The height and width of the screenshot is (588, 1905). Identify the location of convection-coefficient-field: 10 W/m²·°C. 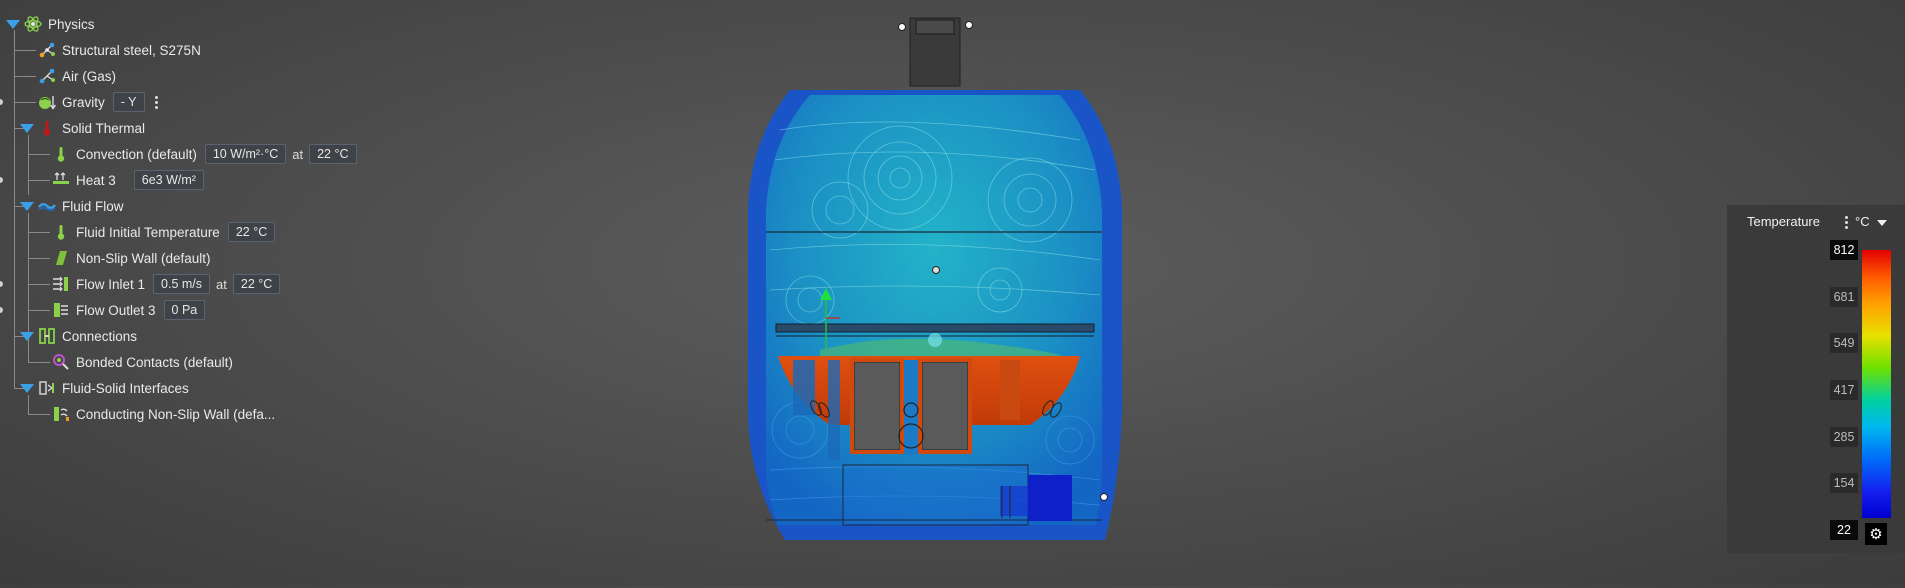
(245, 154).